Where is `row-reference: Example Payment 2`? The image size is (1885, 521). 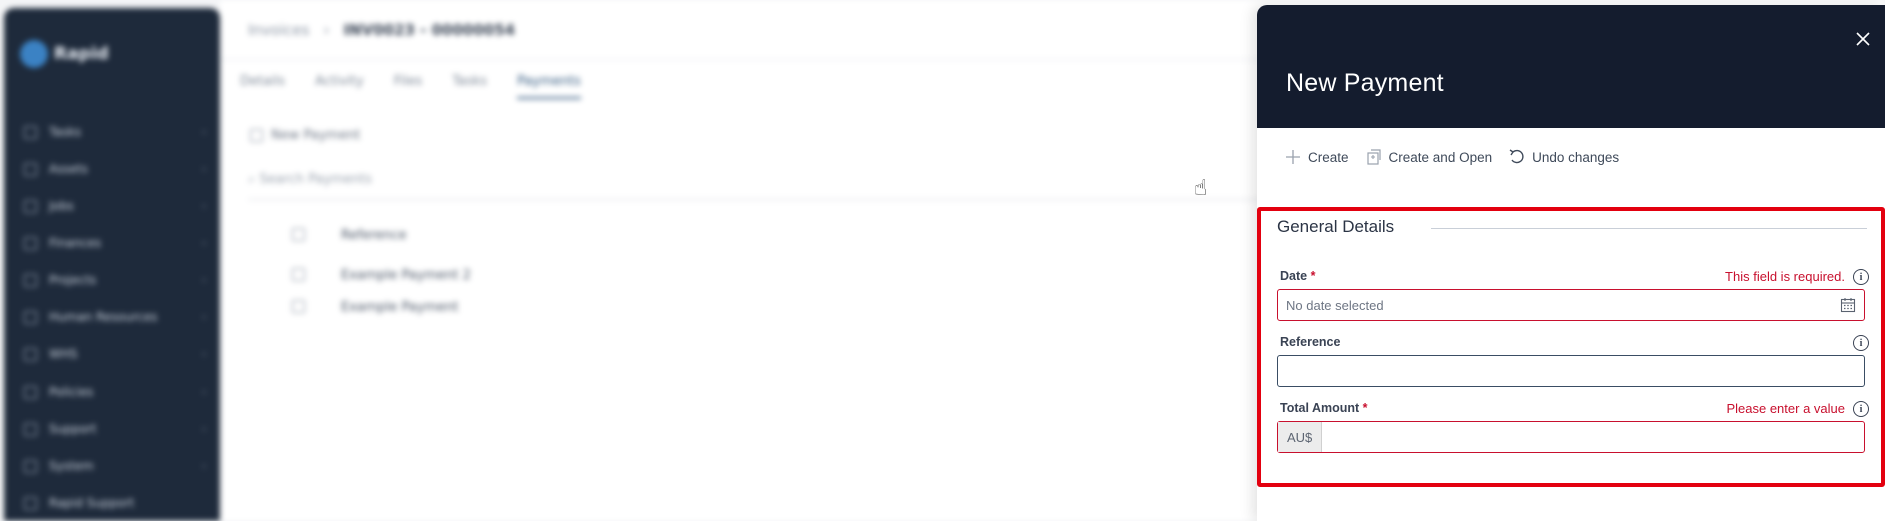 row-reference: Example Payment 2 is located at coordinates (406, 275).